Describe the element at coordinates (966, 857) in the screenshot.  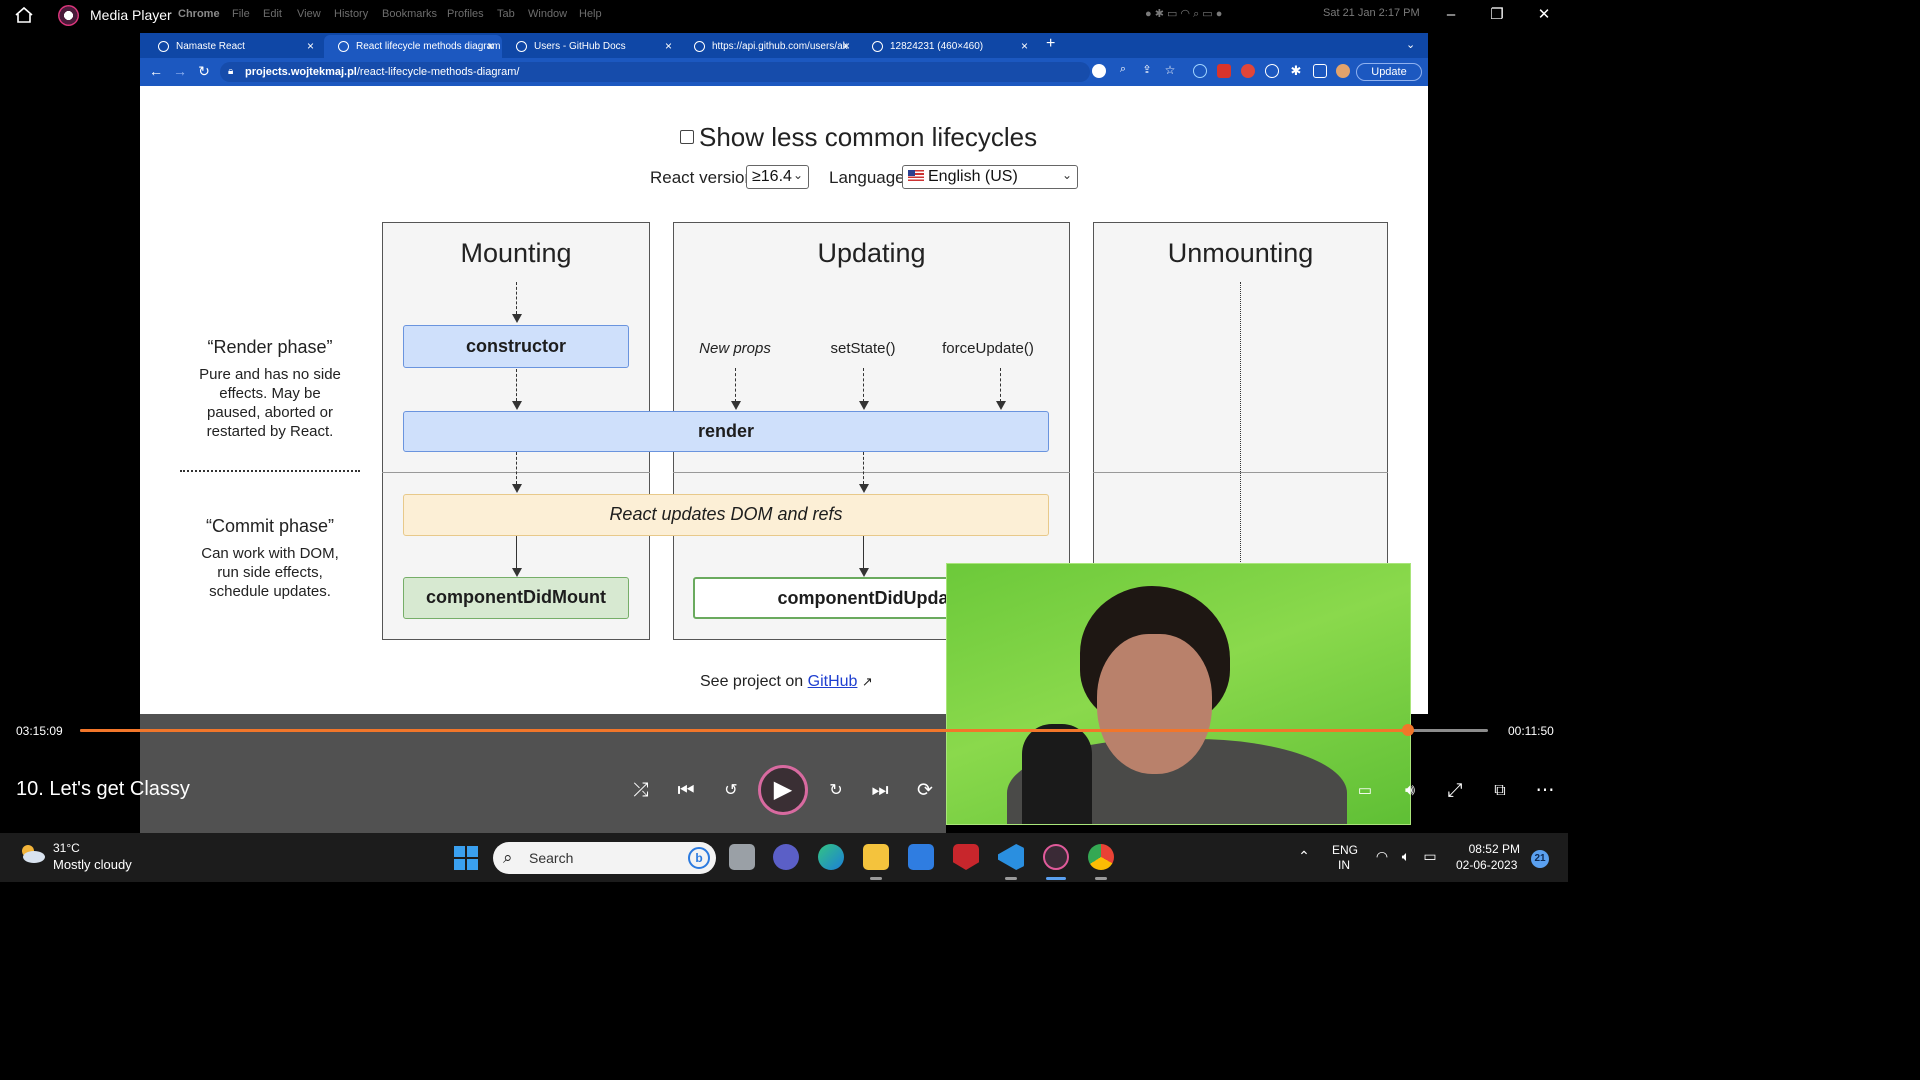
I see `mcafee-icon` at that location.